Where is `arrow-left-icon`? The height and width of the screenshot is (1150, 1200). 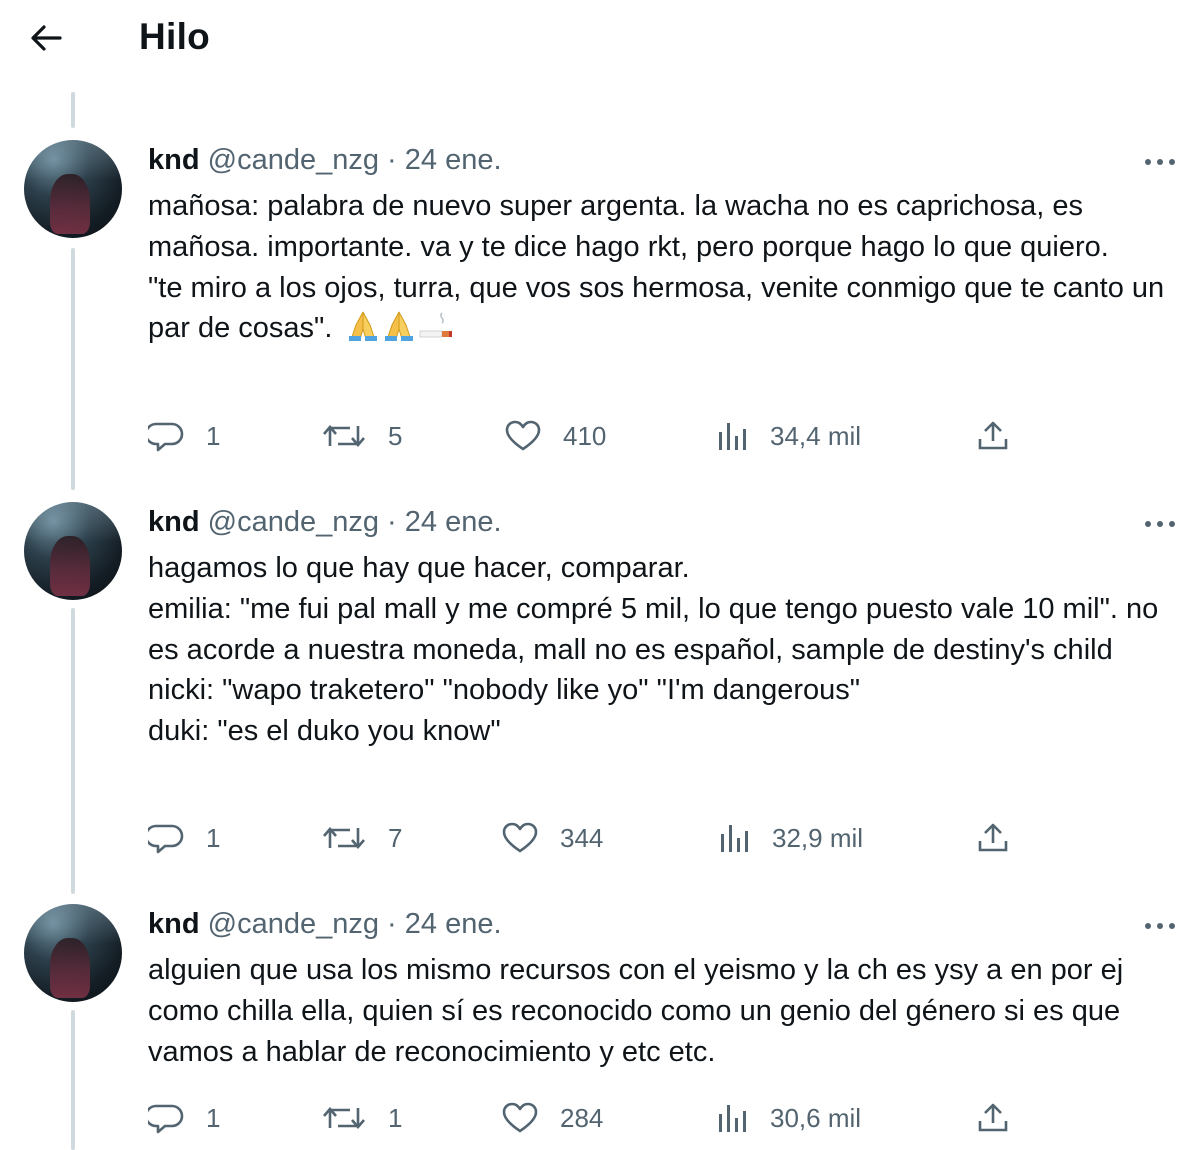
arrow-left-icon is located at coordinates (46, 40).